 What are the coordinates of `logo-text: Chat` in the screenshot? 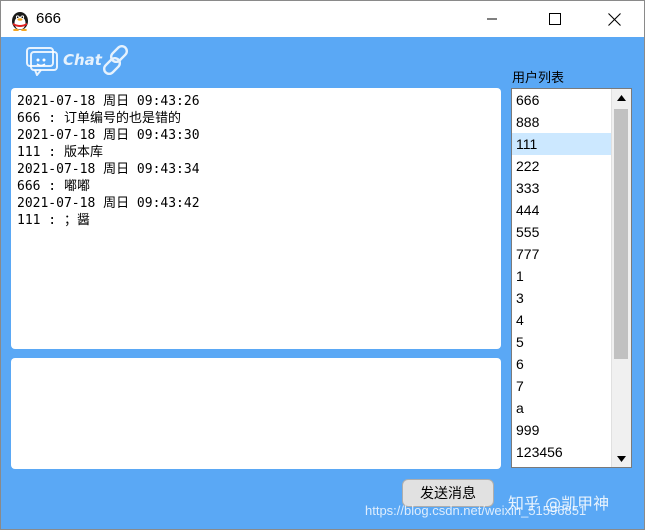 It's located at (82, 60).